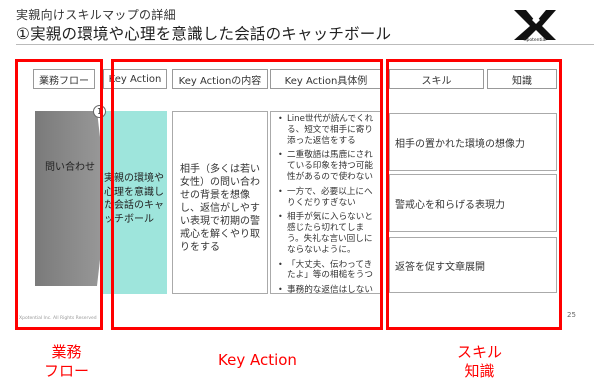  I want to click on page-title: ①実親の環境や心理を意識した会話のキャッチボール, so click(204, 34).